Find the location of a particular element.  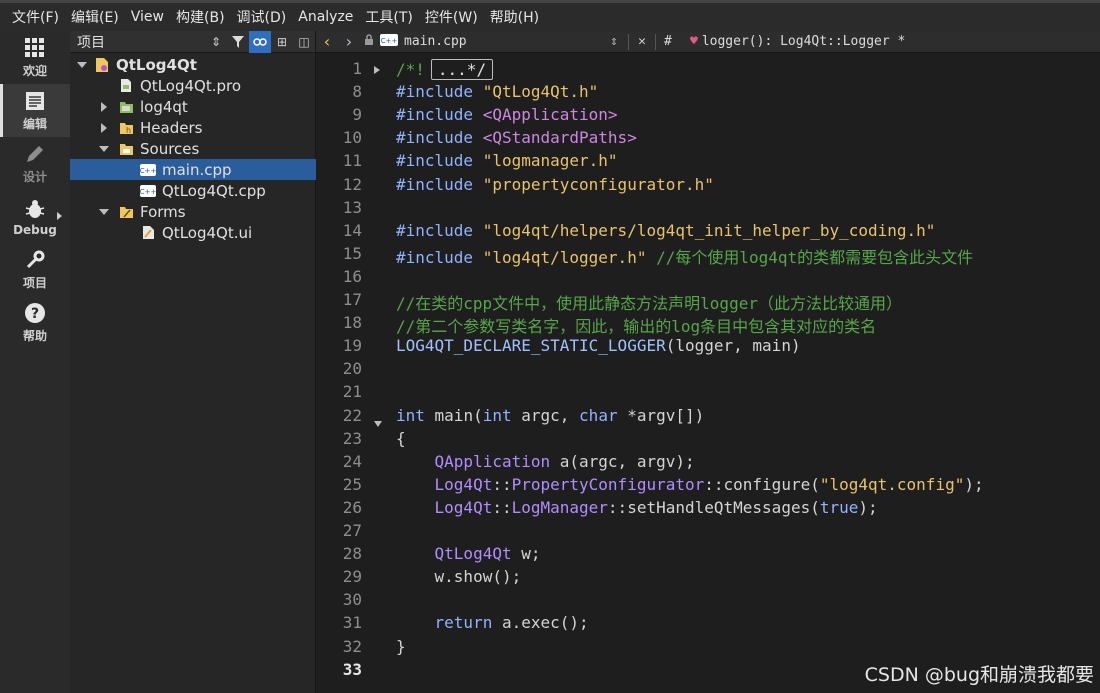

fold-expand-icon is located at coordinates (377, 70).